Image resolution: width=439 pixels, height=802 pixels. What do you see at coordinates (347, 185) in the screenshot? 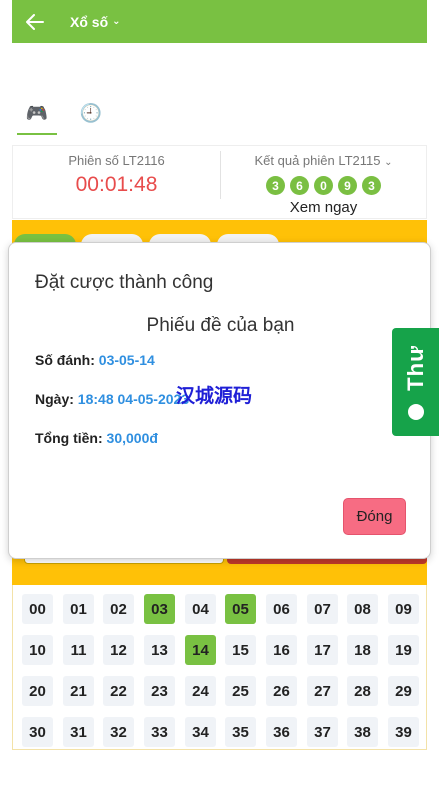
I see `result-ball: 9` at bounding box center [347, 185].